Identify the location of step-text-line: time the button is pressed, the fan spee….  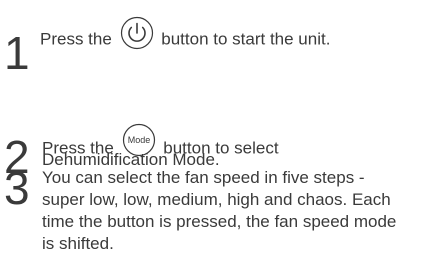
(219, 221).